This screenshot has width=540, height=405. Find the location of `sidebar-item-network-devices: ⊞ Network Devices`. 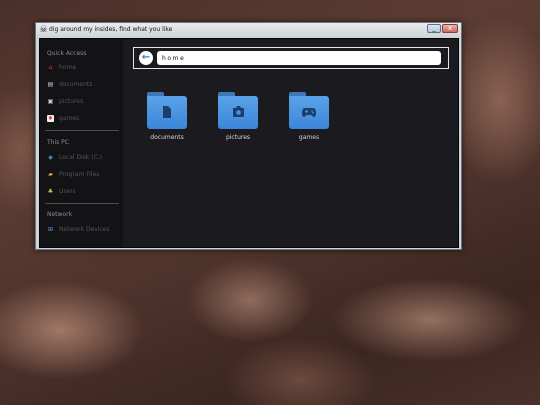

sidebar-item-network-devices: ⊞ Network Devices is located at coordinates (78, 229).